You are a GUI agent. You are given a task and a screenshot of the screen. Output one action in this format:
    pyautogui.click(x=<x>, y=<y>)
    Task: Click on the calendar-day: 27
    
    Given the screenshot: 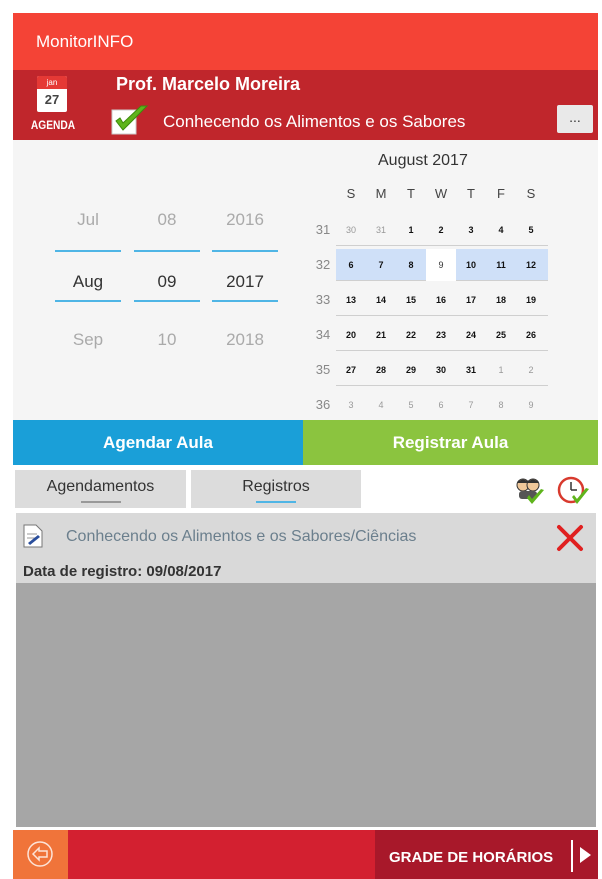 What is the action you would take?
    pyautogui.click(x=351, y=370)
    